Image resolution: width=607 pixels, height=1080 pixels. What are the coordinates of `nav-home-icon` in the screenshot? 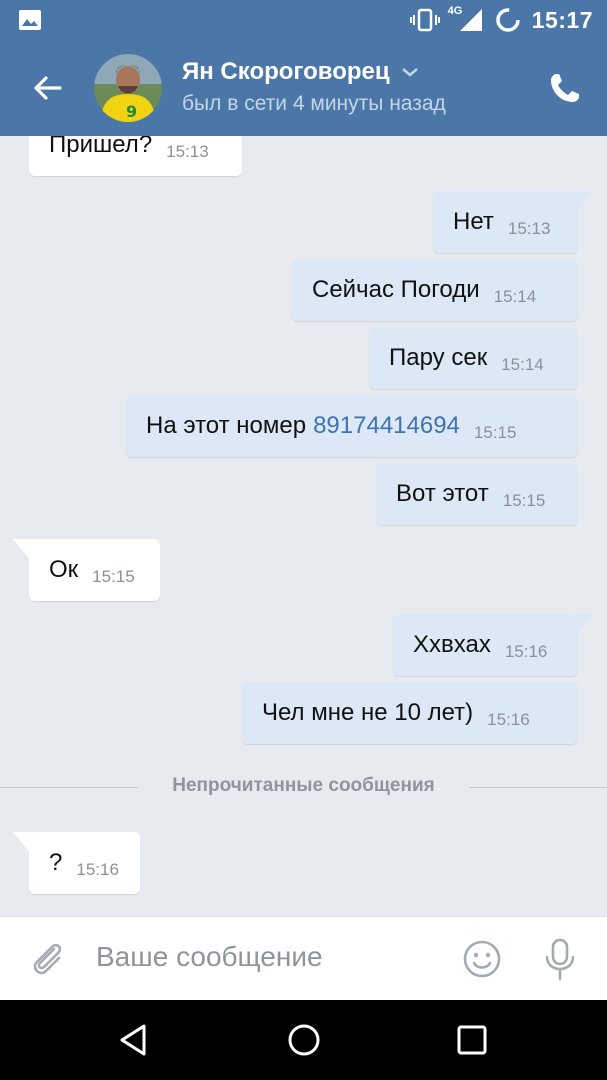 It's located at (304, 1040).